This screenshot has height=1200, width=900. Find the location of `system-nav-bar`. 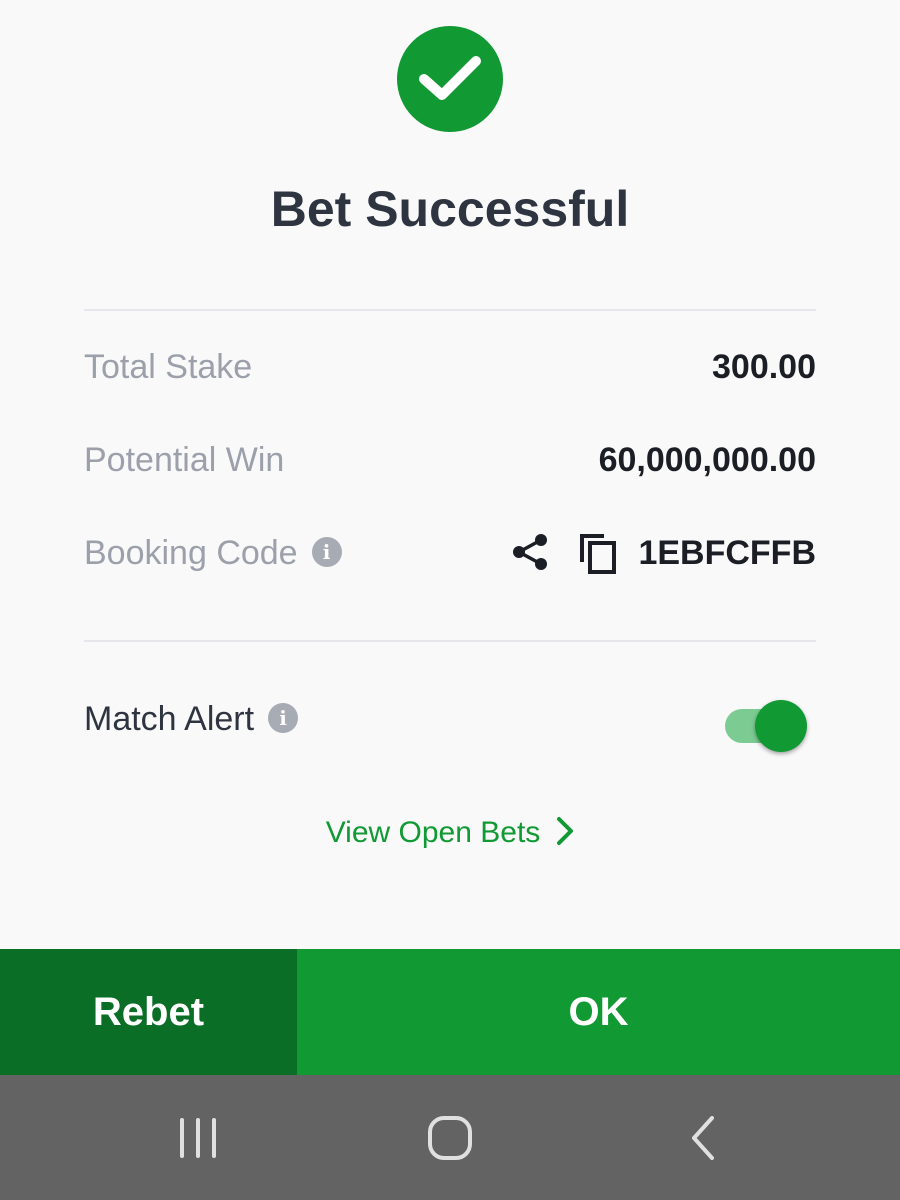

system-nav-bar is located at coordinates (450, 1137).